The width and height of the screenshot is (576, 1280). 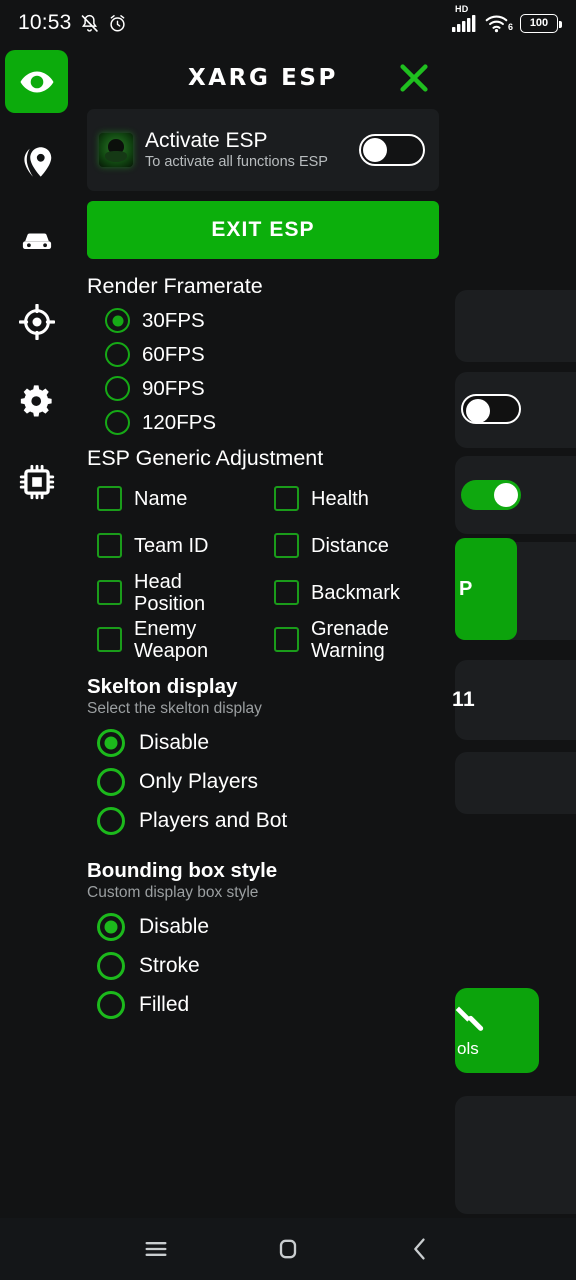 What do you see at coordinates (36, 632) in the screenshot?
I see `sidebar` at bounding box center [36, 632].